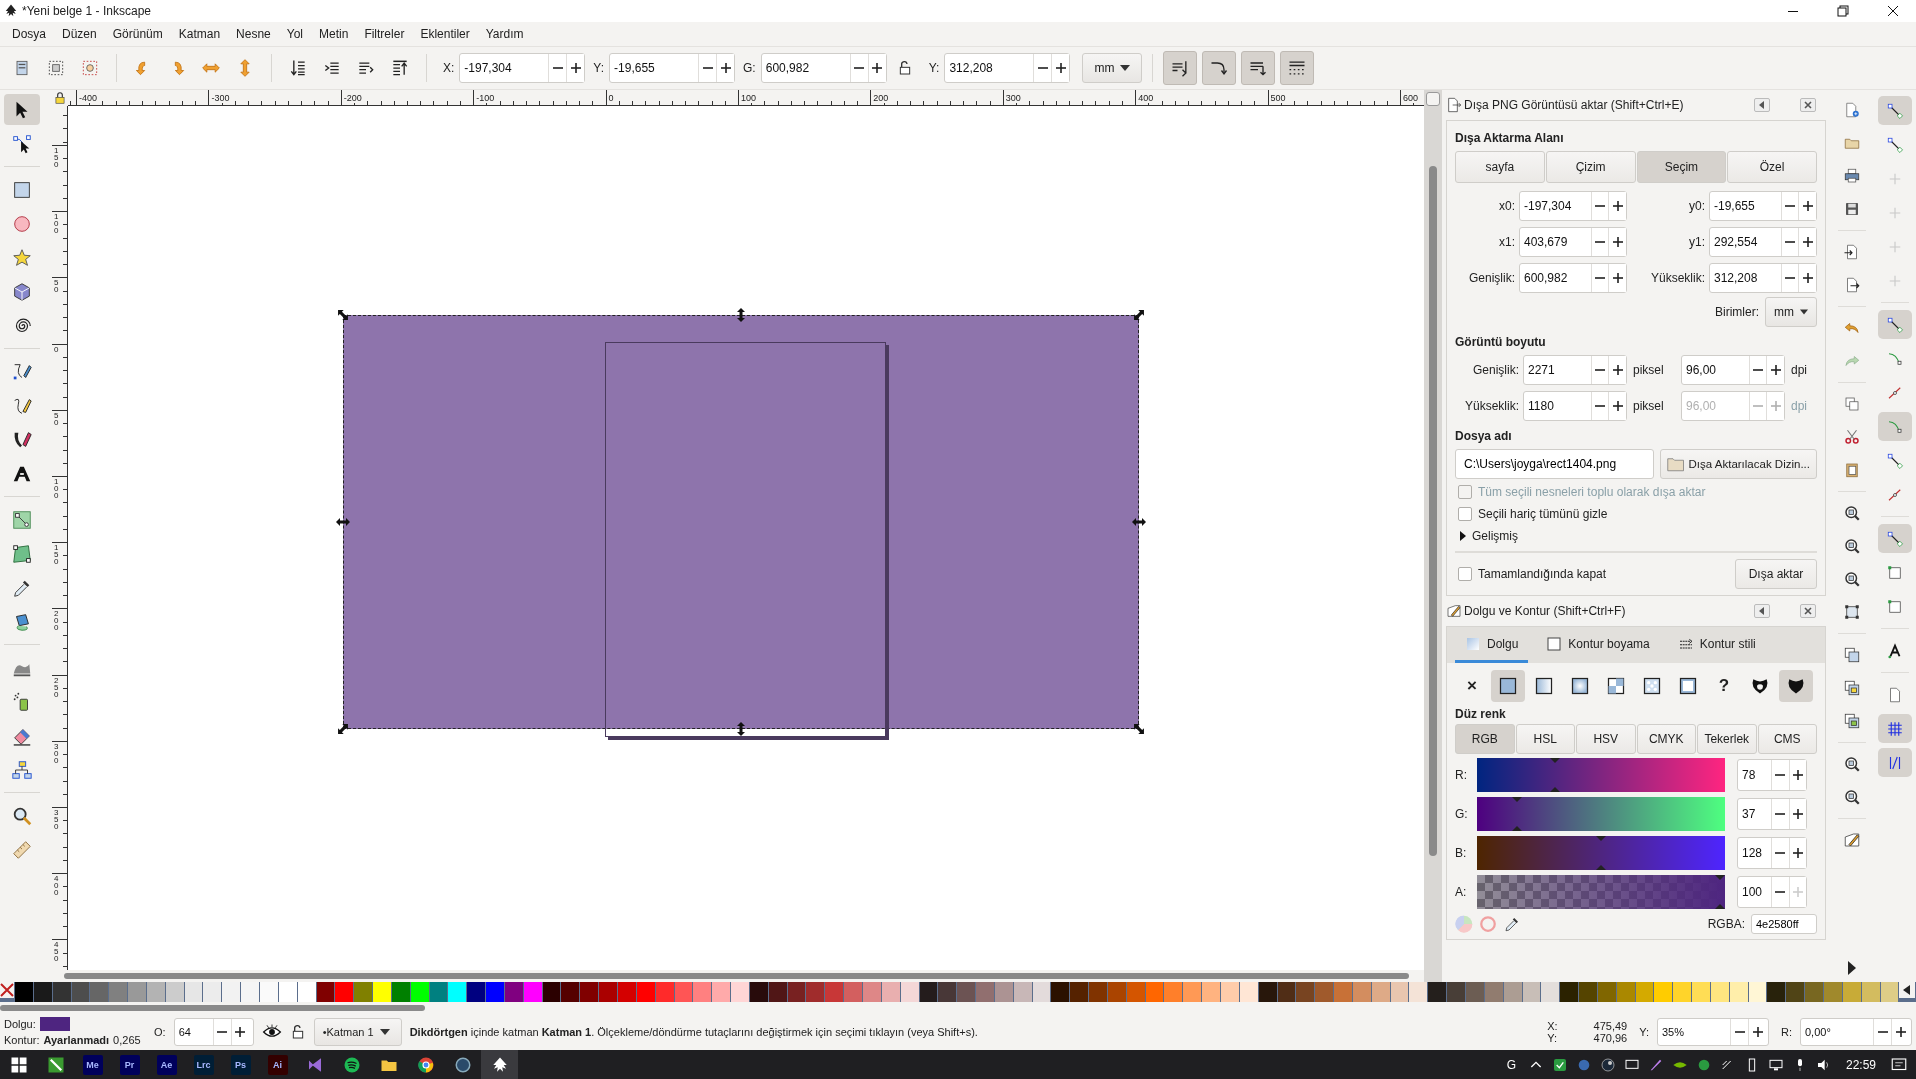 The width and height of the screenshot is (1916, 1079). Describe the element at coordinates (1606, 739) in the screenshot. I see `mode-button: HSV` at that location.